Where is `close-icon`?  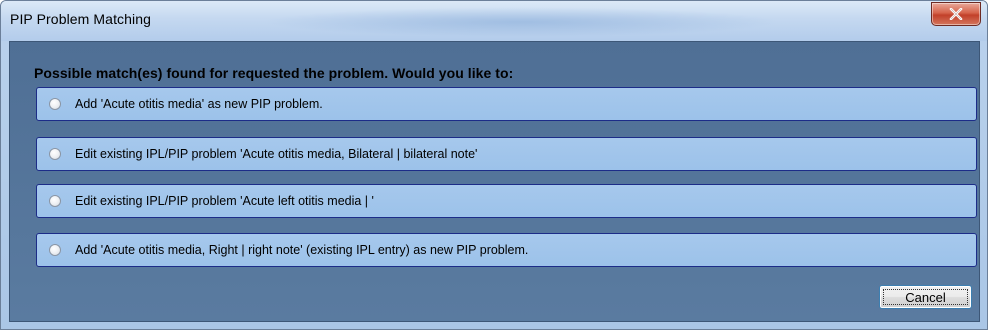 close-icon is located at coordinates (956, 14).